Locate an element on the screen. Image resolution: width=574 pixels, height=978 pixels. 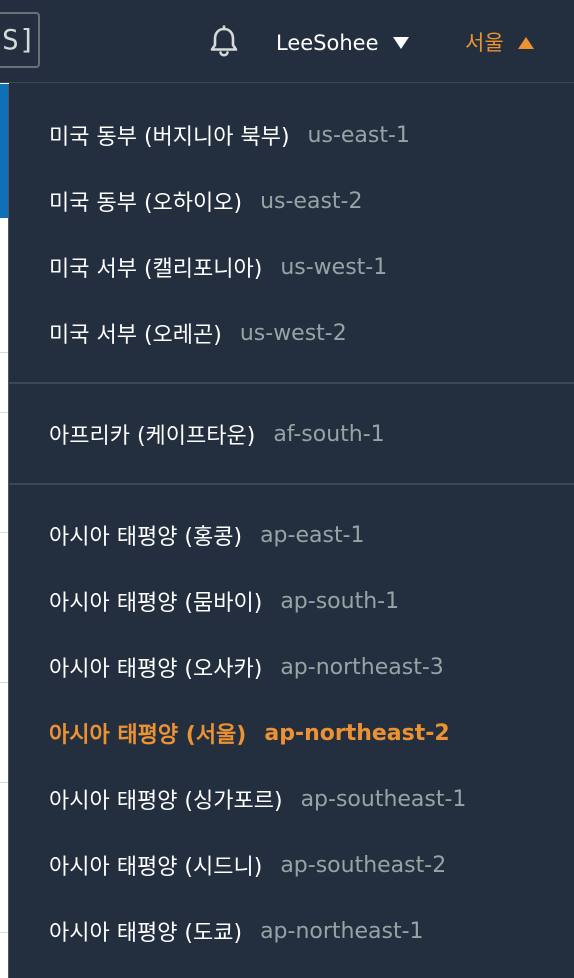
region-item-us-west-1: 미국 서부 (캘리포니아) us-west-1 is located at coordinates (291, 267).